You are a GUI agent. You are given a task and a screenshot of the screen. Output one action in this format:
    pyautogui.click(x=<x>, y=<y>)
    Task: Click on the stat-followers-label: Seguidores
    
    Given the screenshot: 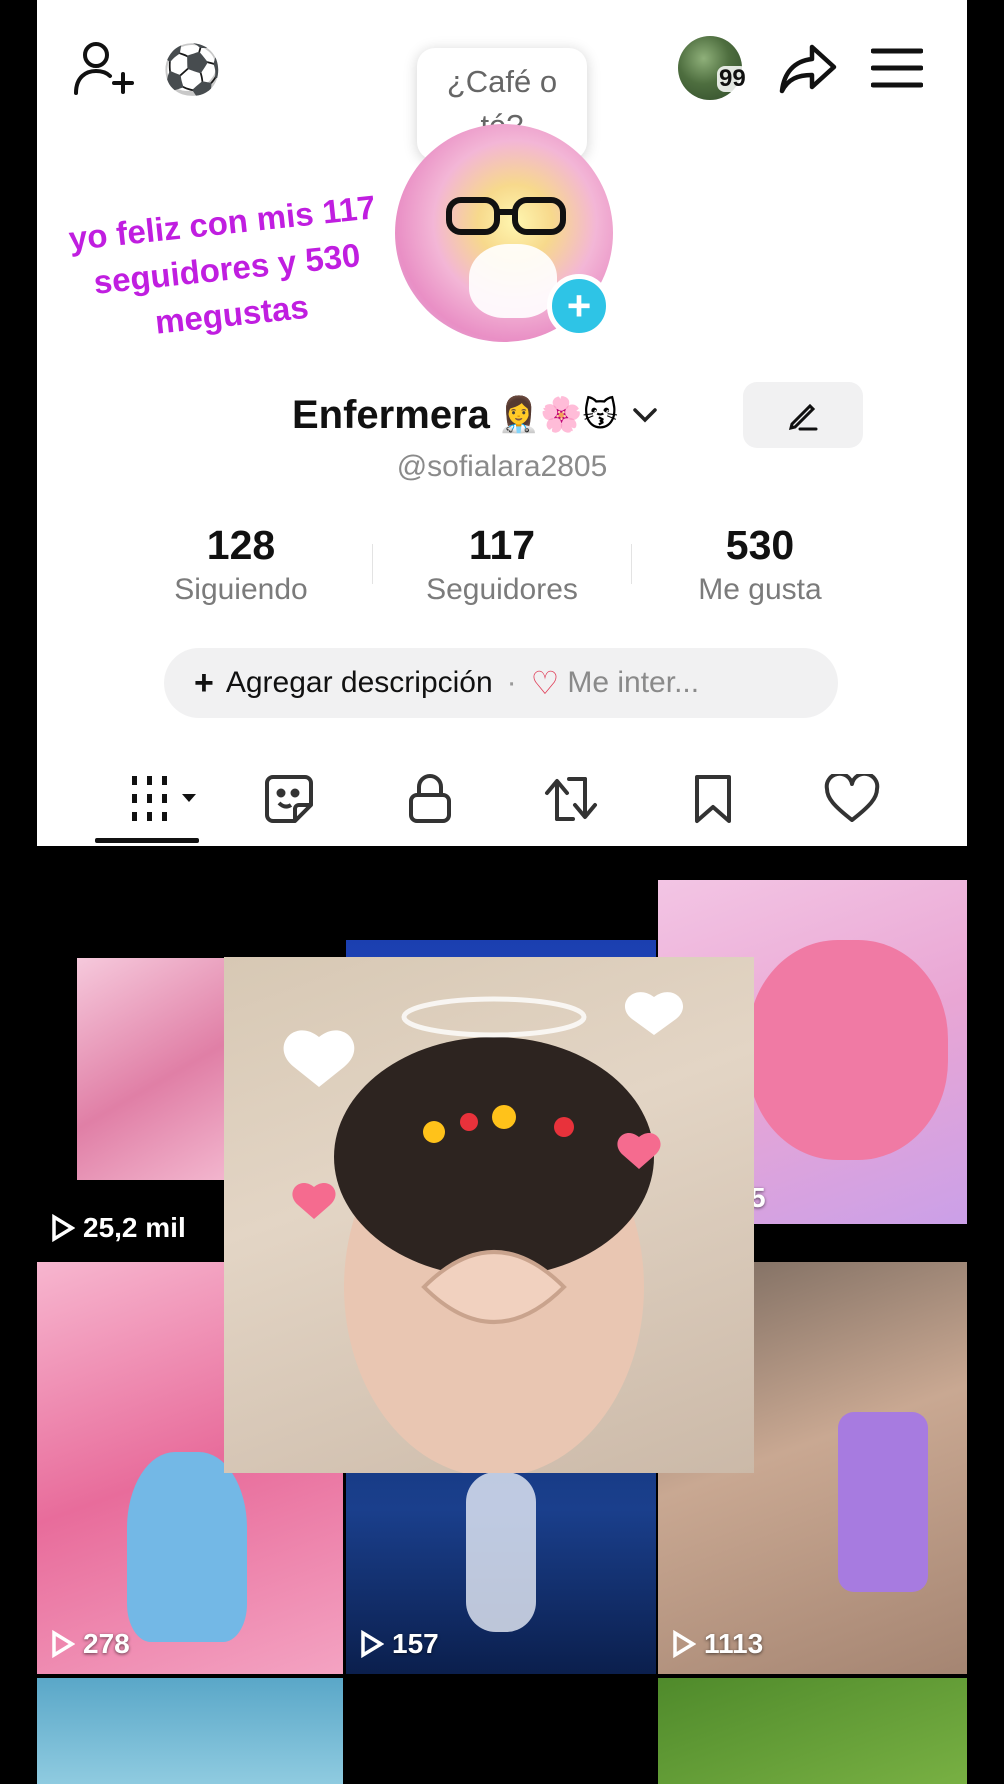 What is the action you would take?
    pyautogui.click(x=502, y=589)
    